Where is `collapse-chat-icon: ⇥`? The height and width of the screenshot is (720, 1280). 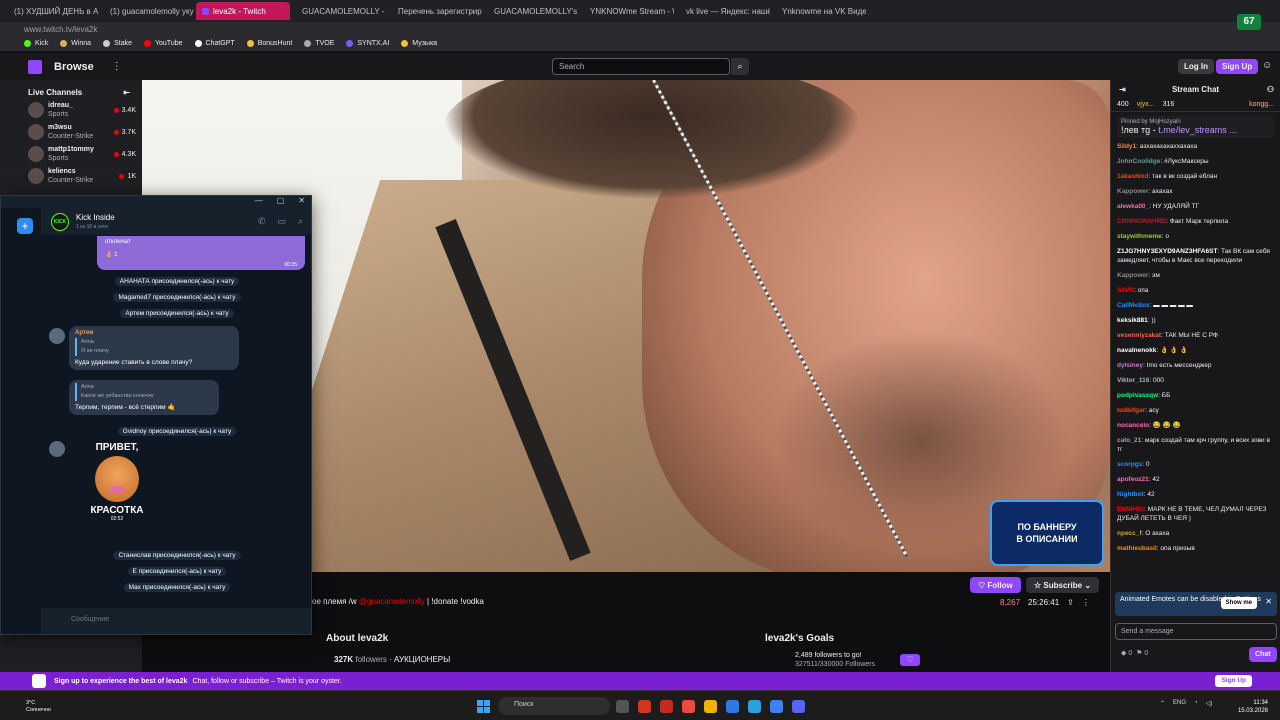
collapse-chat-icon: ⇥ is located at coordinates (1122, 89).